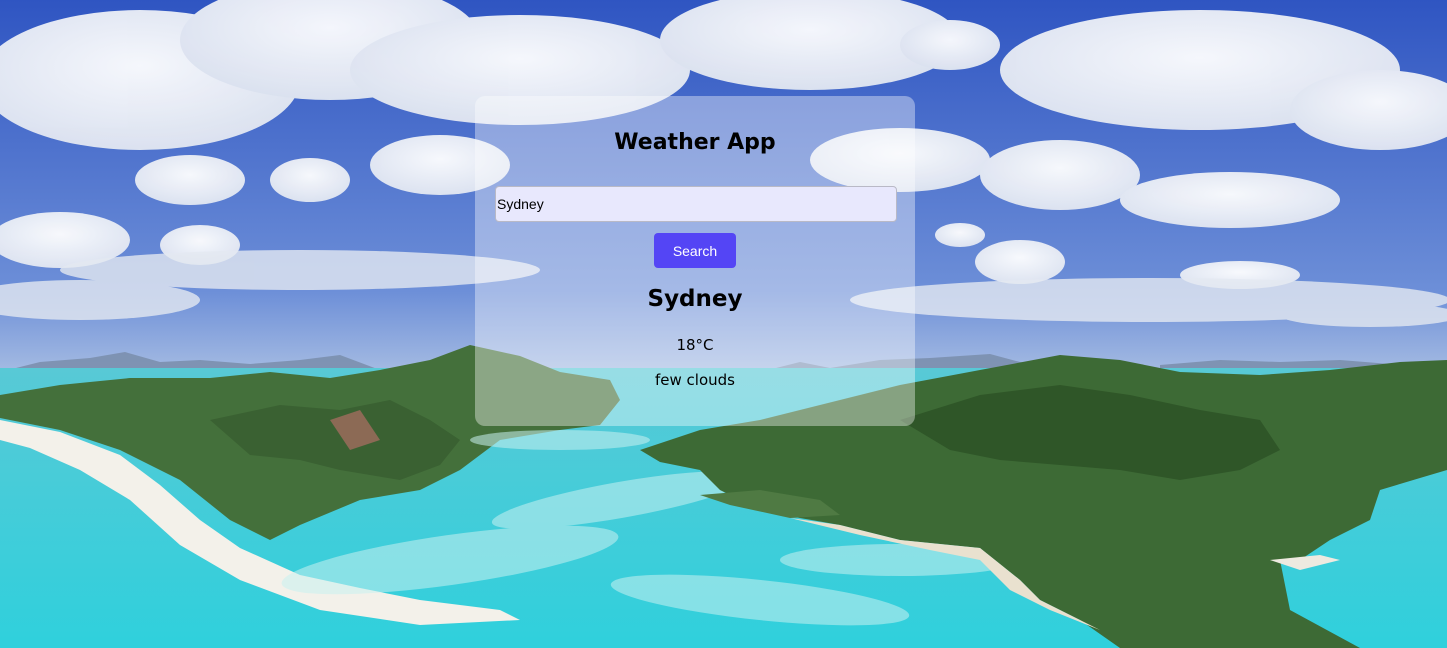  Describe the element at coordinates (695, 299) in the screenshot. I see `city-name: Sydney` at that location.